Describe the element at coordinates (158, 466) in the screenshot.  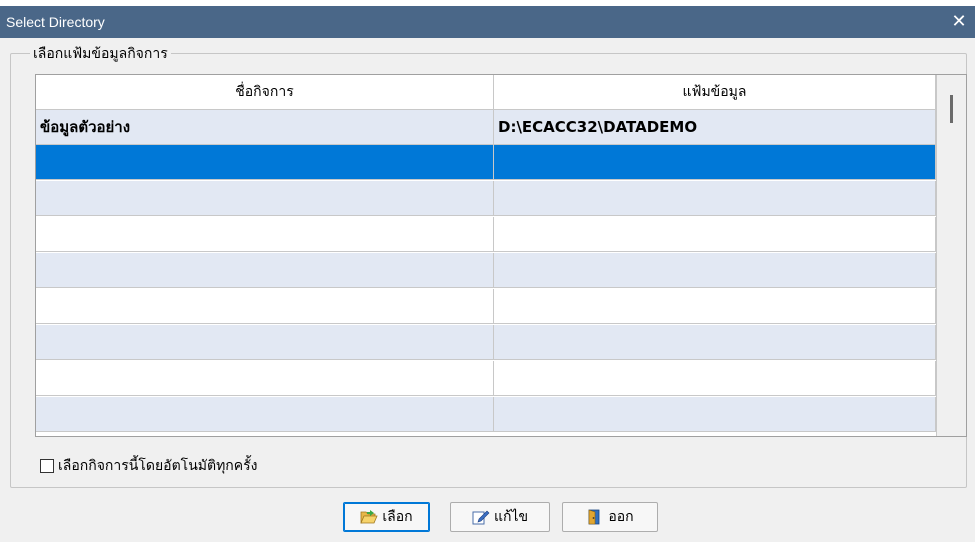
I see `auto-select-label: เลือกกิจการนี้โดยอัตโนมัติทุกครั้ง` at that location.